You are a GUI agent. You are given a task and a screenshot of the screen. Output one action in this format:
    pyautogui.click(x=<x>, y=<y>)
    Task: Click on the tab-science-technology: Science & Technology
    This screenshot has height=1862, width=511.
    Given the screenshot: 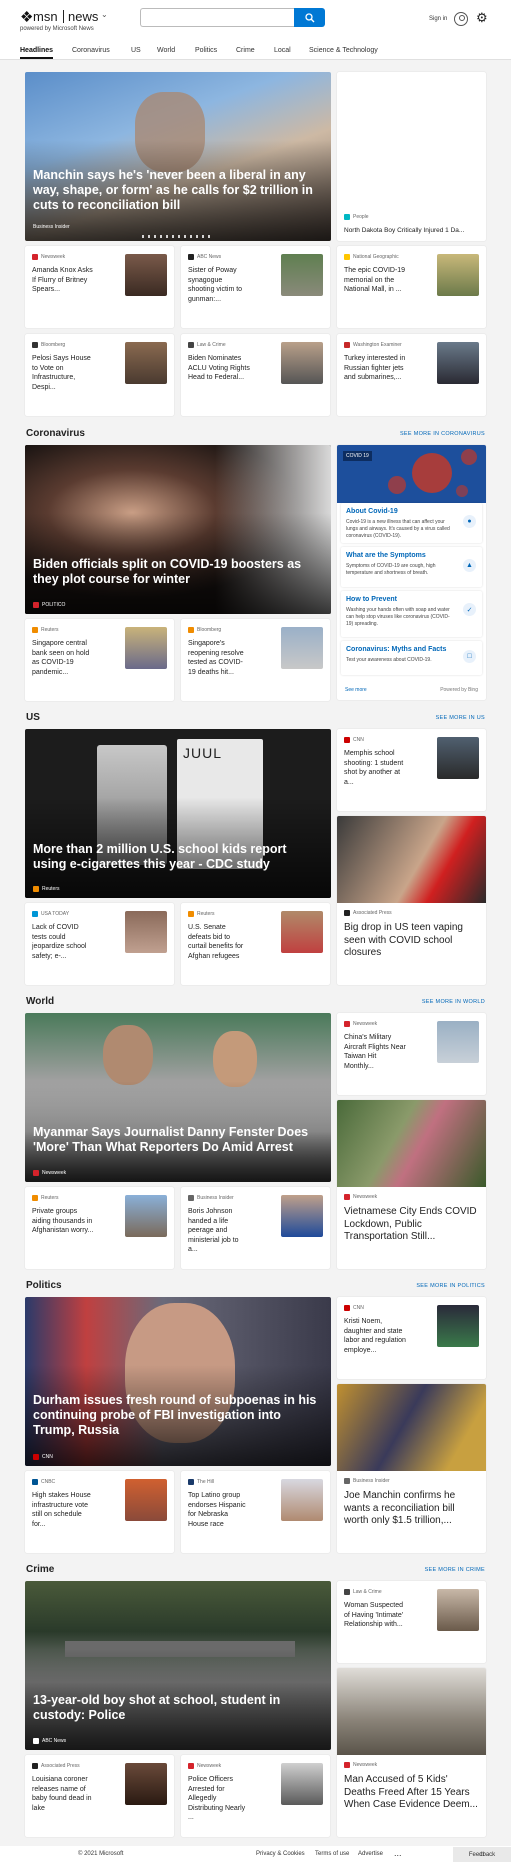 What is the action you would take?
    pyautogui.click(x=343, y=50)
    